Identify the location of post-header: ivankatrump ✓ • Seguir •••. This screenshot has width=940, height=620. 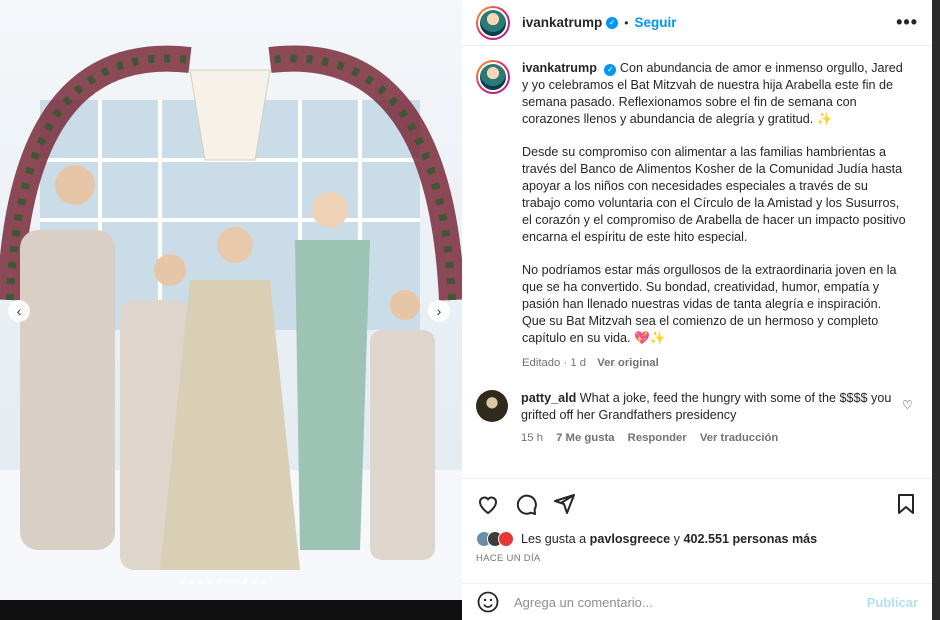
(697, 23).